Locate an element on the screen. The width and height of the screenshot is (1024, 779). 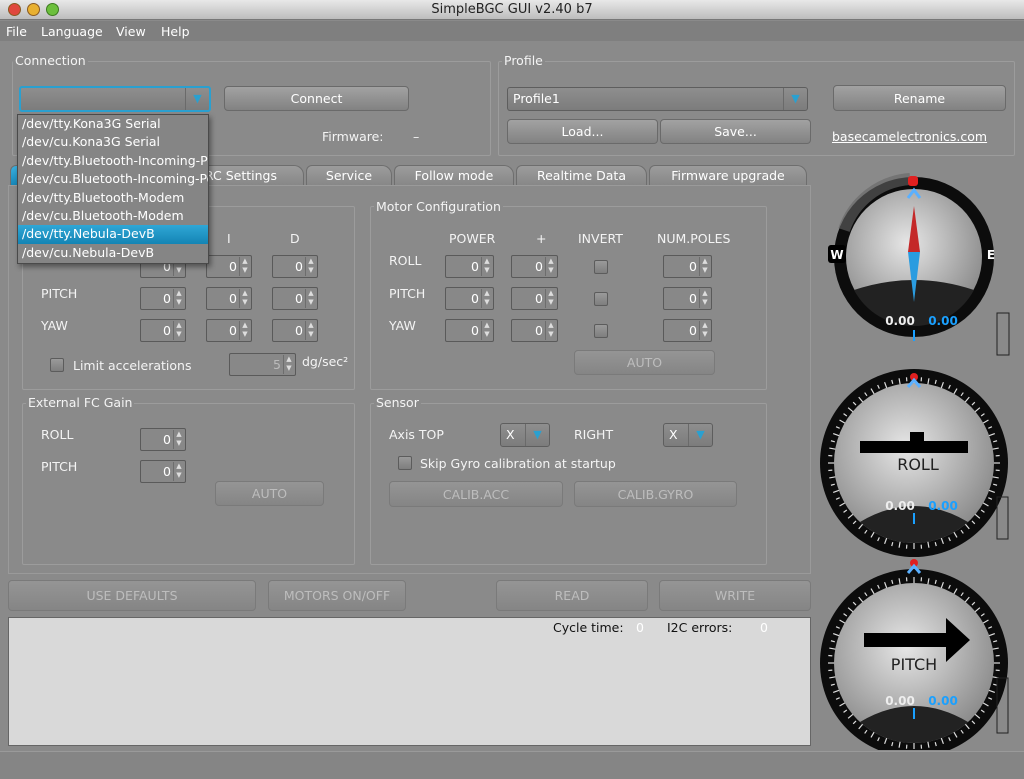
zoom-window-button is located at coordinates (52, 9).